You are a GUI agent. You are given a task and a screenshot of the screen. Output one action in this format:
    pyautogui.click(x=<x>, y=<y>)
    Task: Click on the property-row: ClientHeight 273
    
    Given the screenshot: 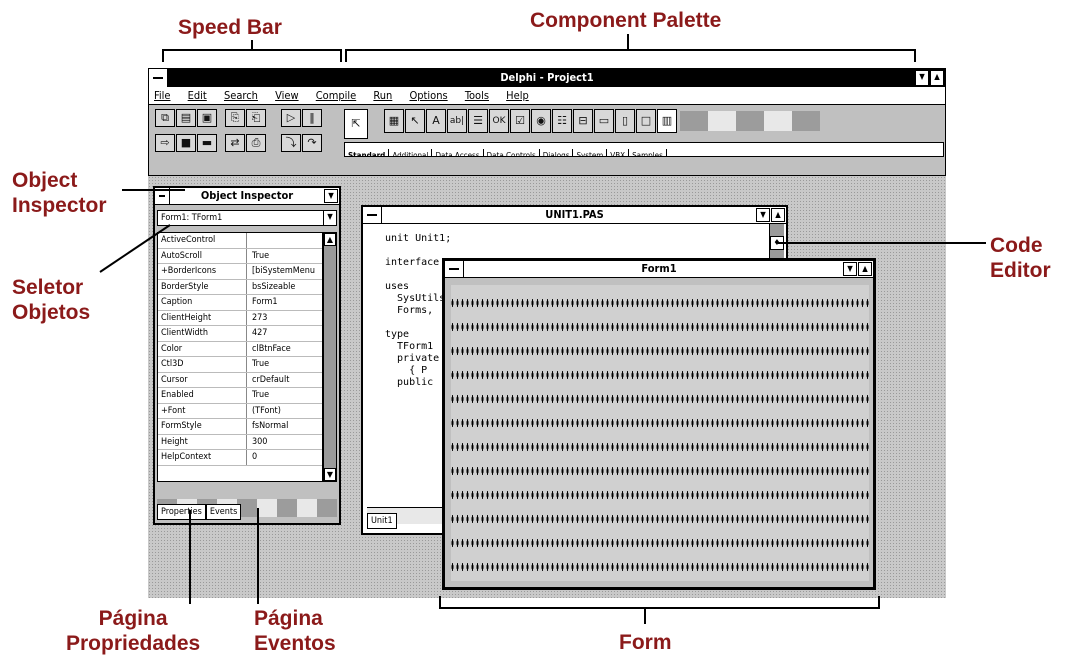 What is the action you would take?
    pyautogui.click(x=240, y=318)
    